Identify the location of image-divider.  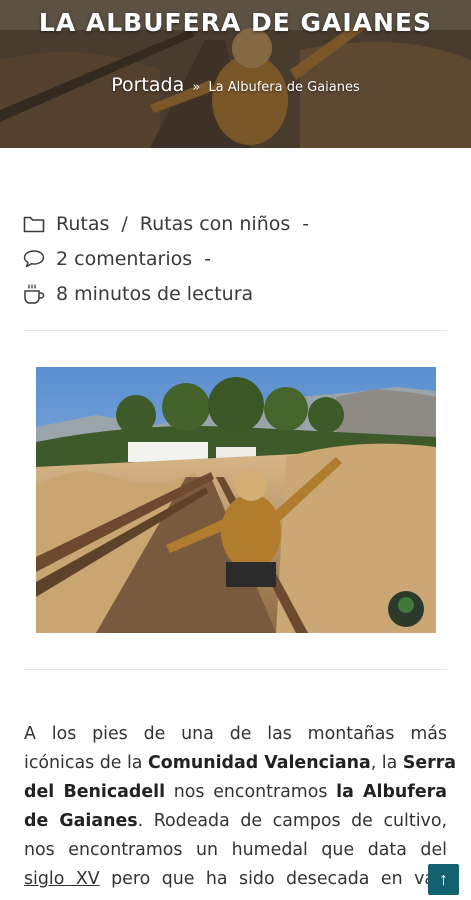
(235, 669).